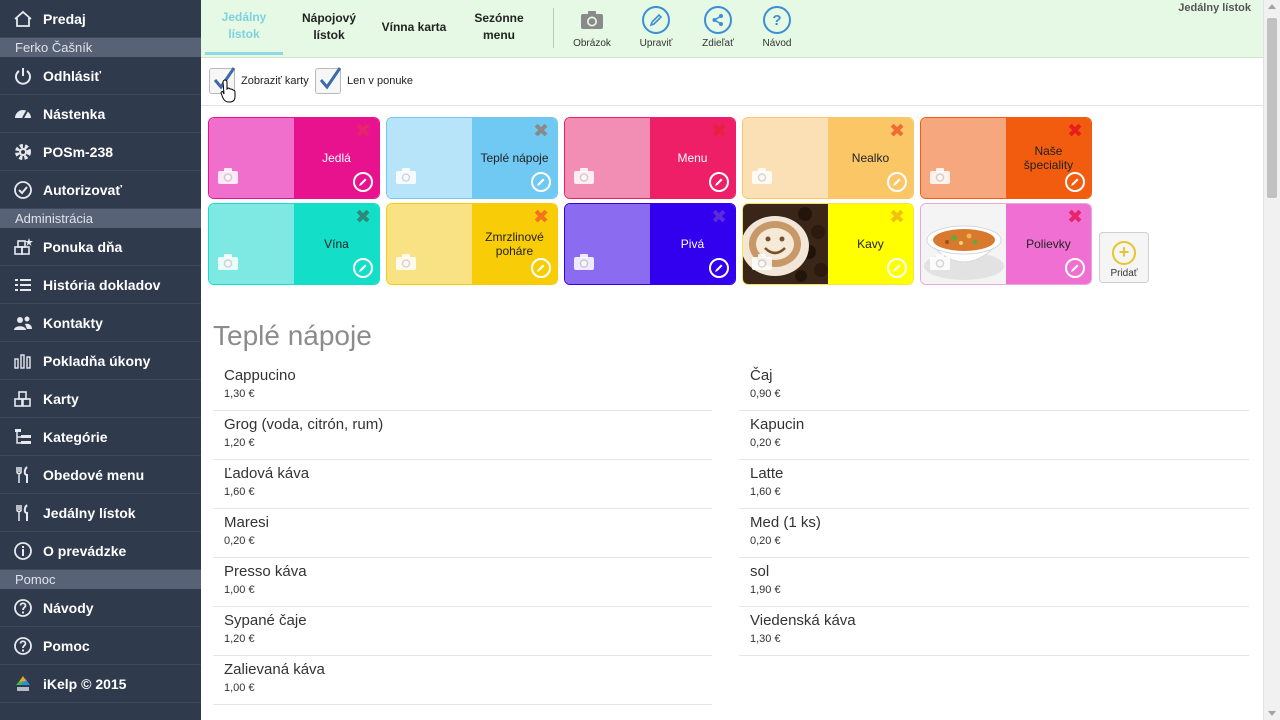 The height and width of the screenshot is (720, 1280). I want to click on tree-icon, so click(23, 437).